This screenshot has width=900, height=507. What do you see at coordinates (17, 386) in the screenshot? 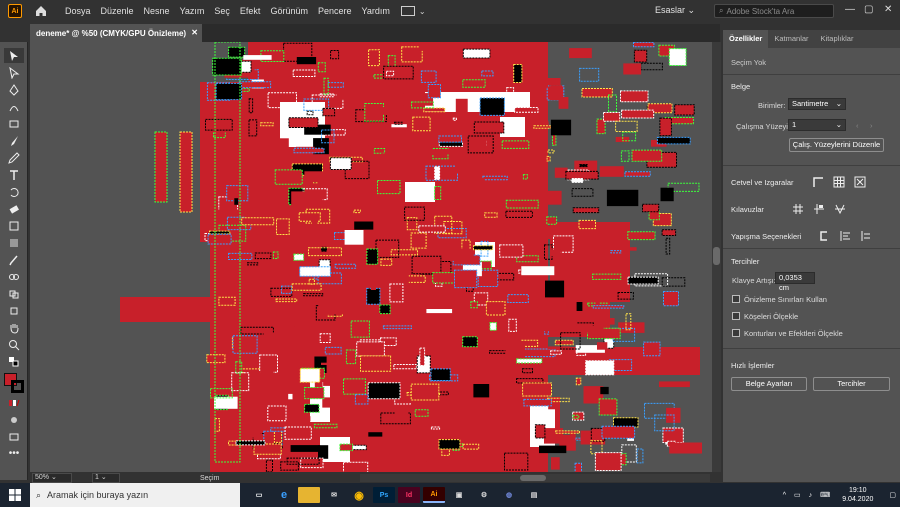
I see `stroke-swatch` at bounding box center [17, 386].